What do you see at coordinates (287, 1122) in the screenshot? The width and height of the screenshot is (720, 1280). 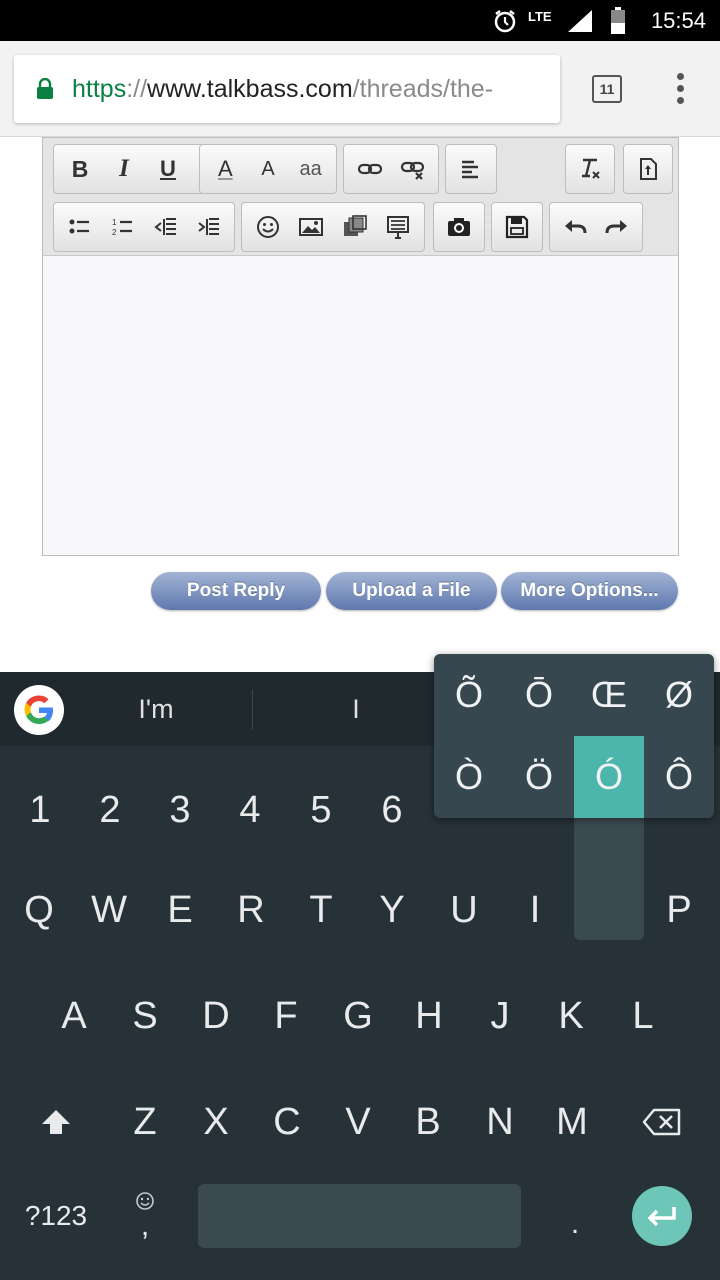 I see `key-c: C` at bounding box center [287, 1122].